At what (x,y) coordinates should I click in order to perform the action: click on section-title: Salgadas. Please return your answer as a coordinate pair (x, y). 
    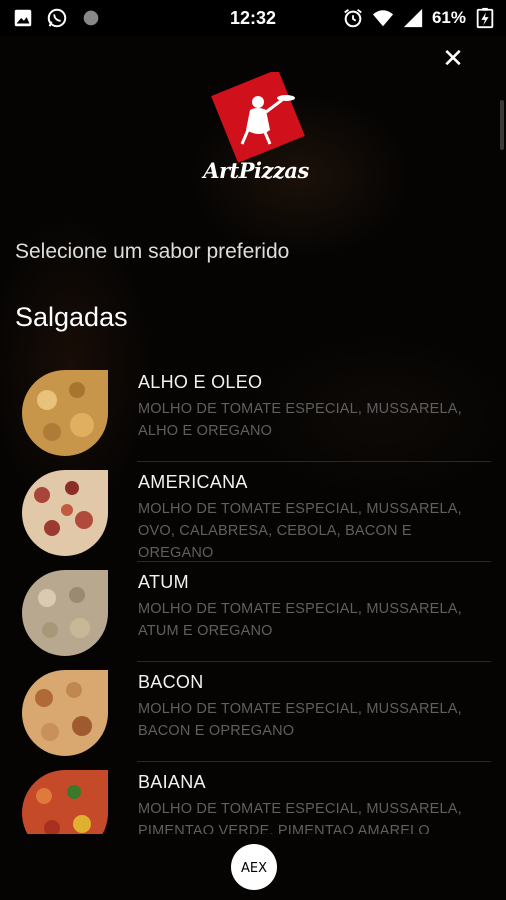
    Looking at the image, I should click on (71, 317).